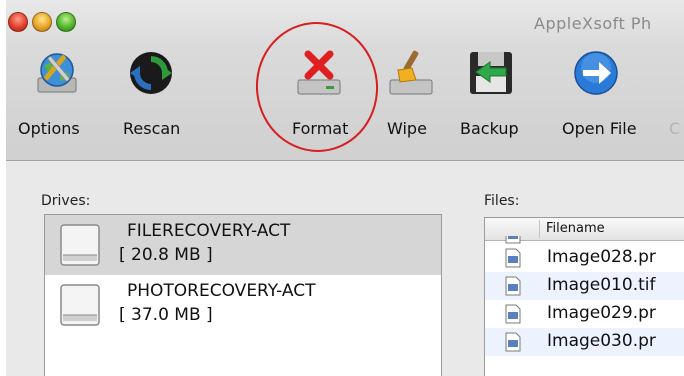  I want to click on file-name: Image010.tif, so click(601, 285).